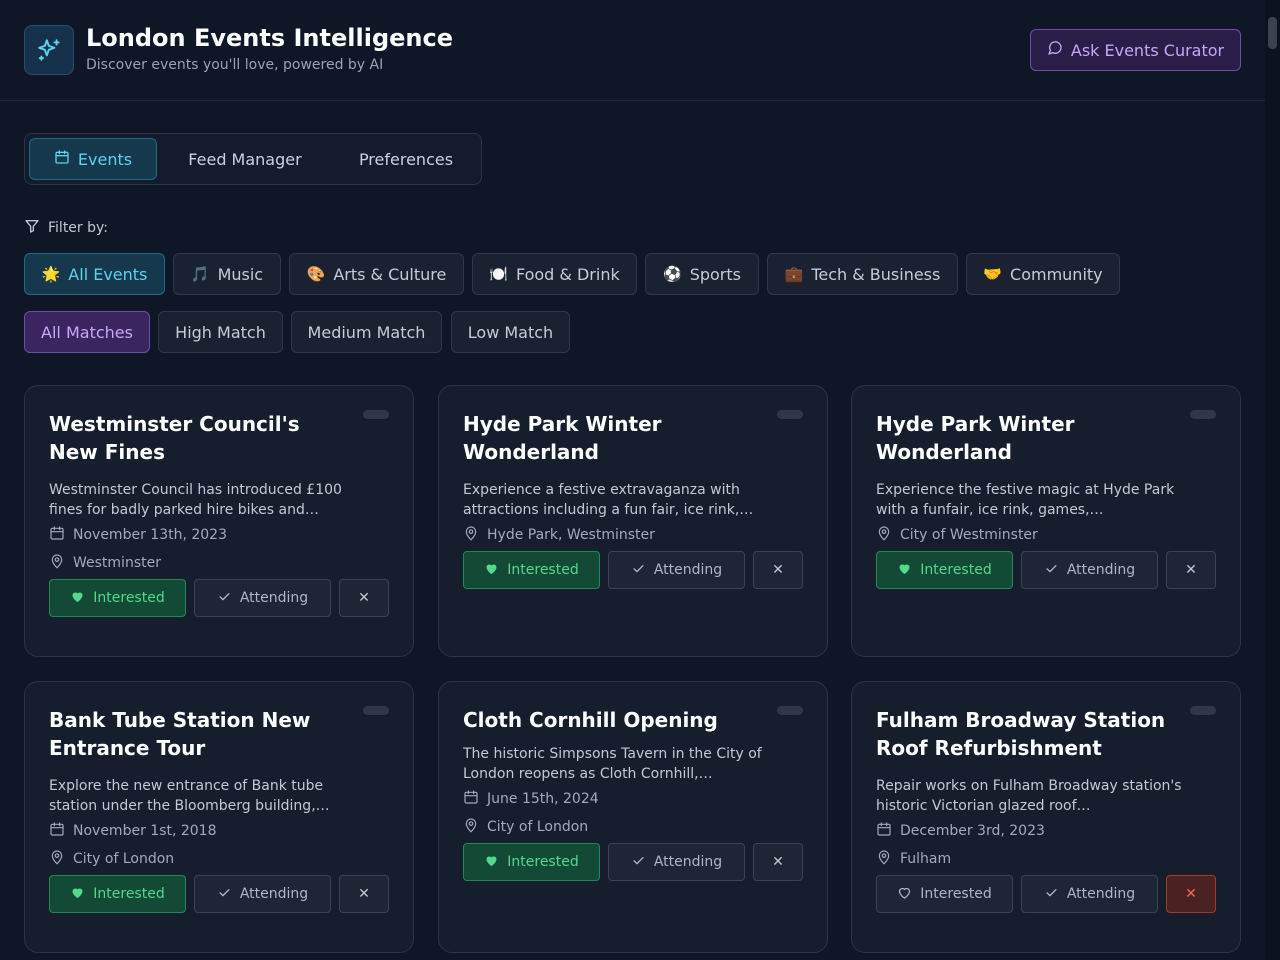 This screenshot has height=960, width=1280. I want to click on match-chip-medium: Medium Match, so click(366, 332).